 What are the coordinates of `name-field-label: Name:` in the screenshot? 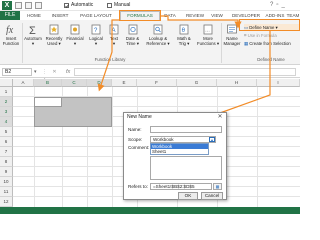 It's located at (135, 129).